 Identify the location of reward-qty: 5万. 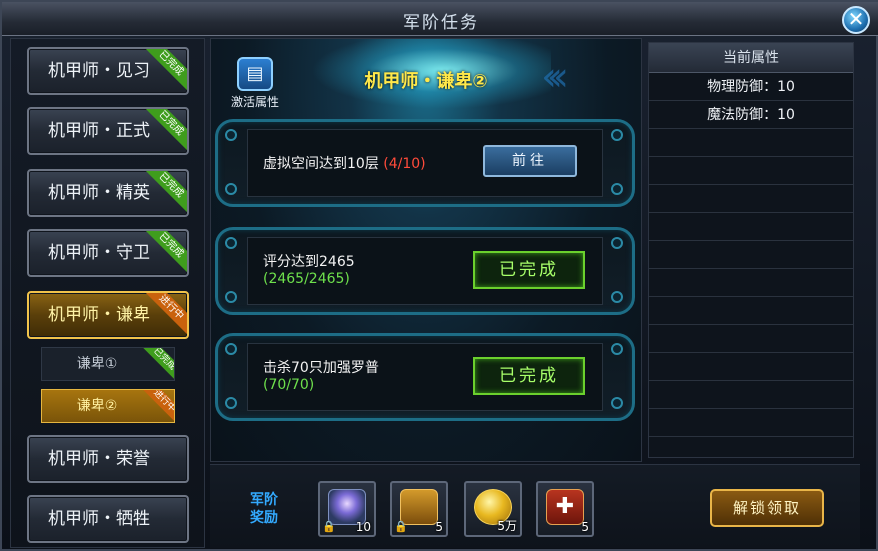
(507, 526).